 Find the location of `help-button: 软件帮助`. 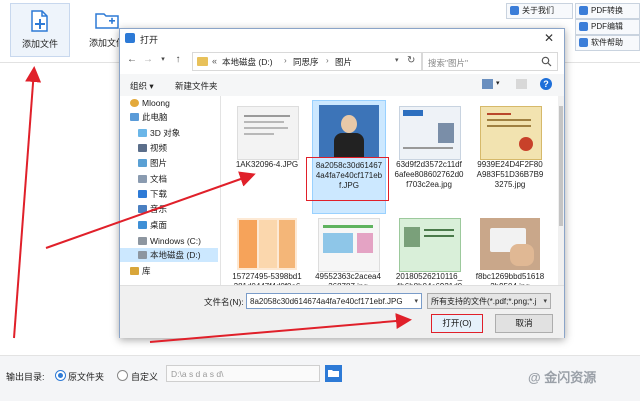

help-button: 软件帮助 is located at coordinates (607, 43).